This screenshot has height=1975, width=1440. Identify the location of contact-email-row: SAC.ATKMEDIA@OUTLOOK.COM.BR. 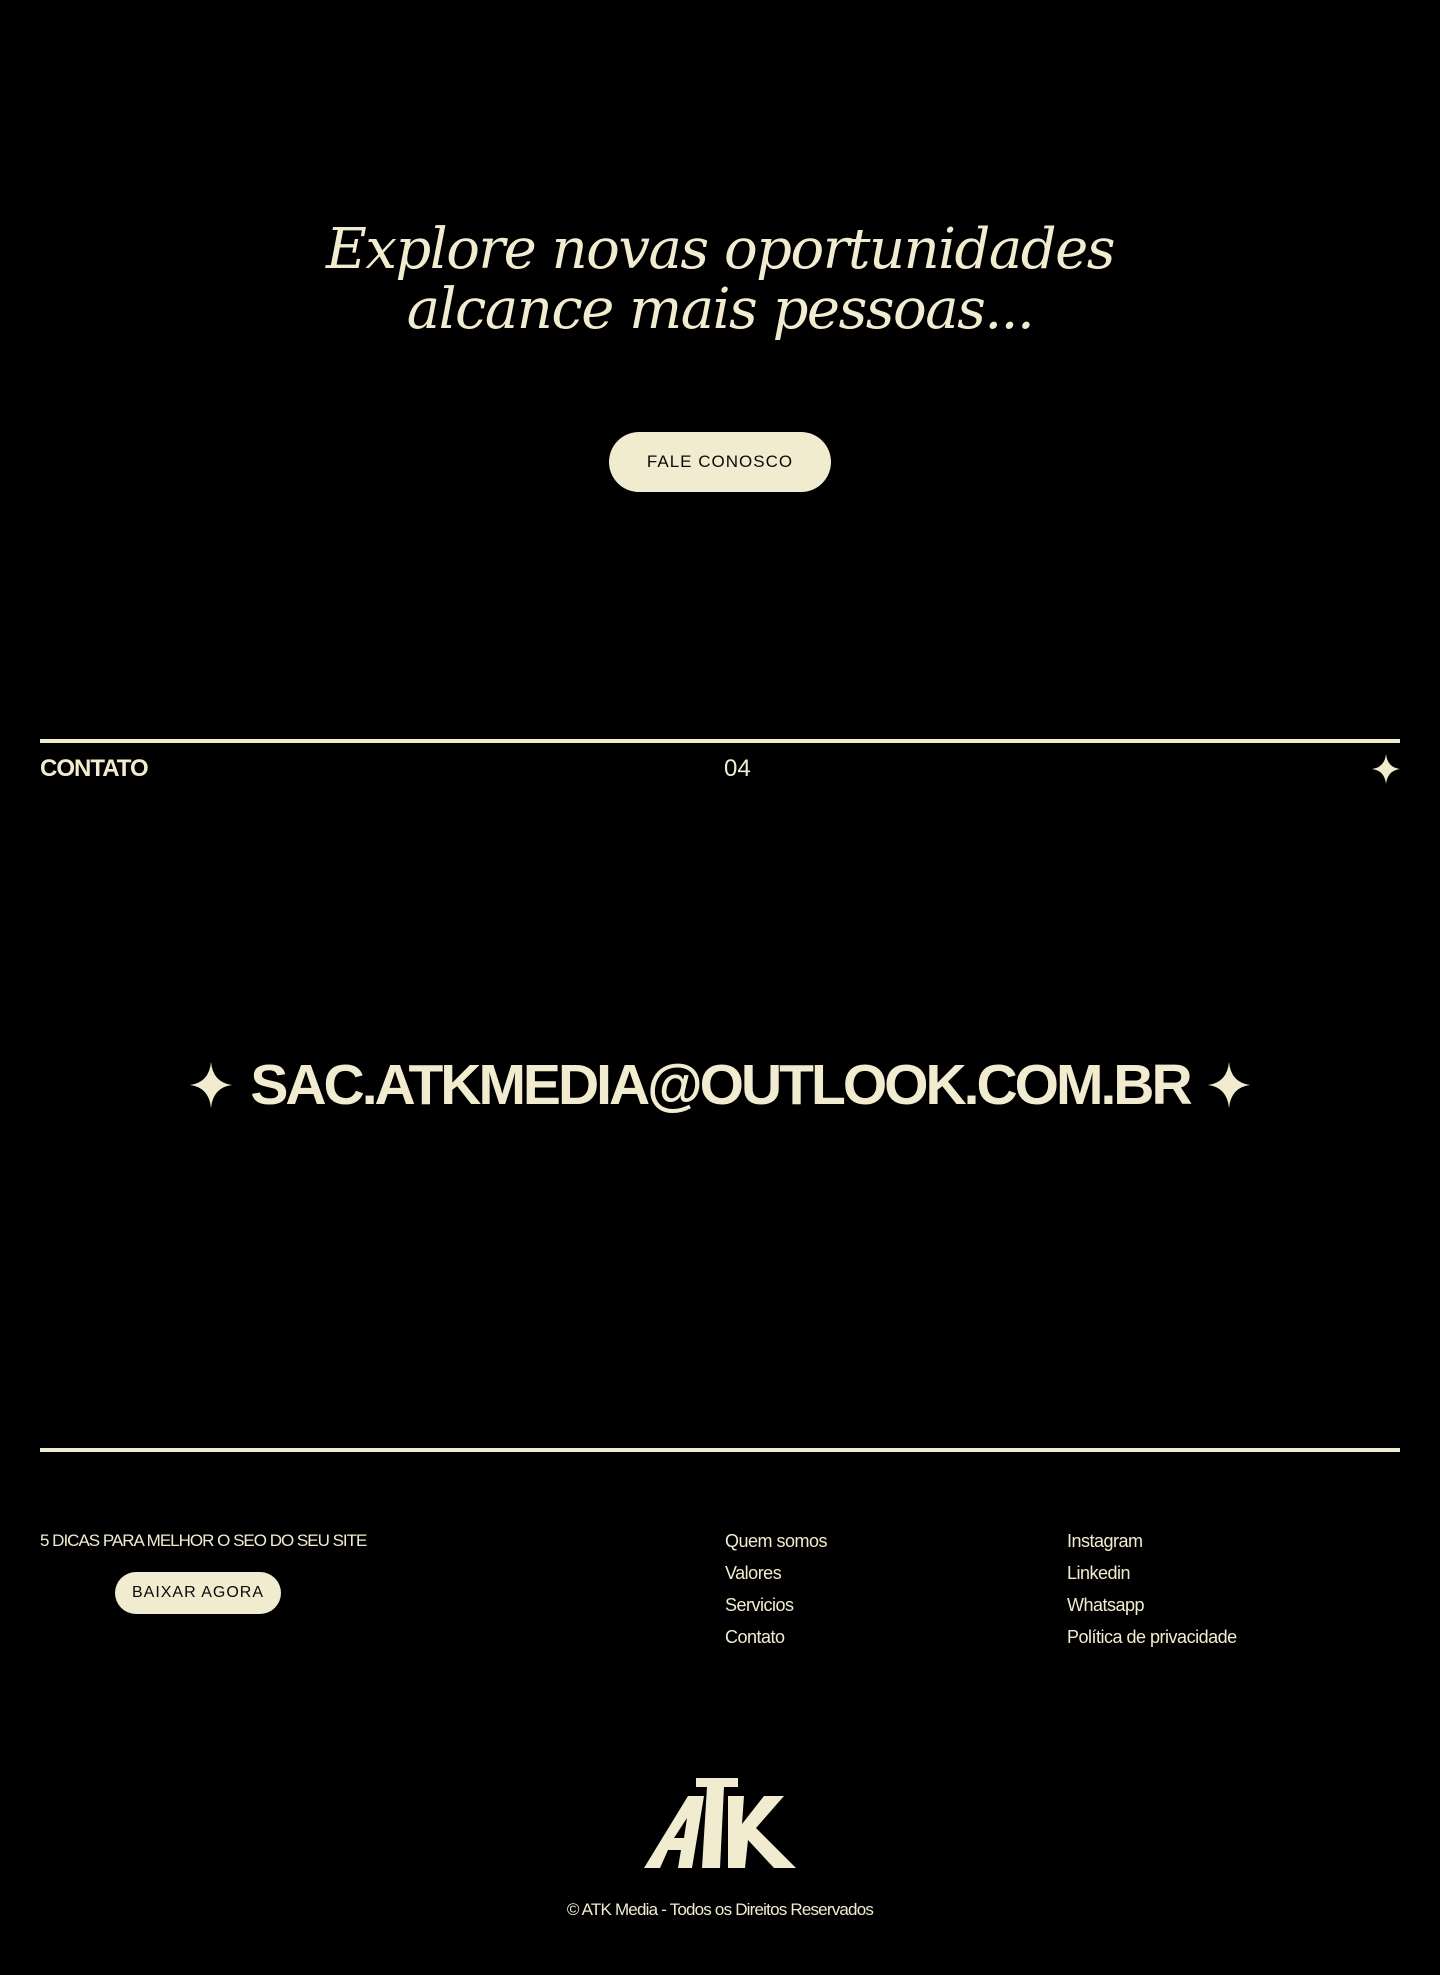
(720, 1085).